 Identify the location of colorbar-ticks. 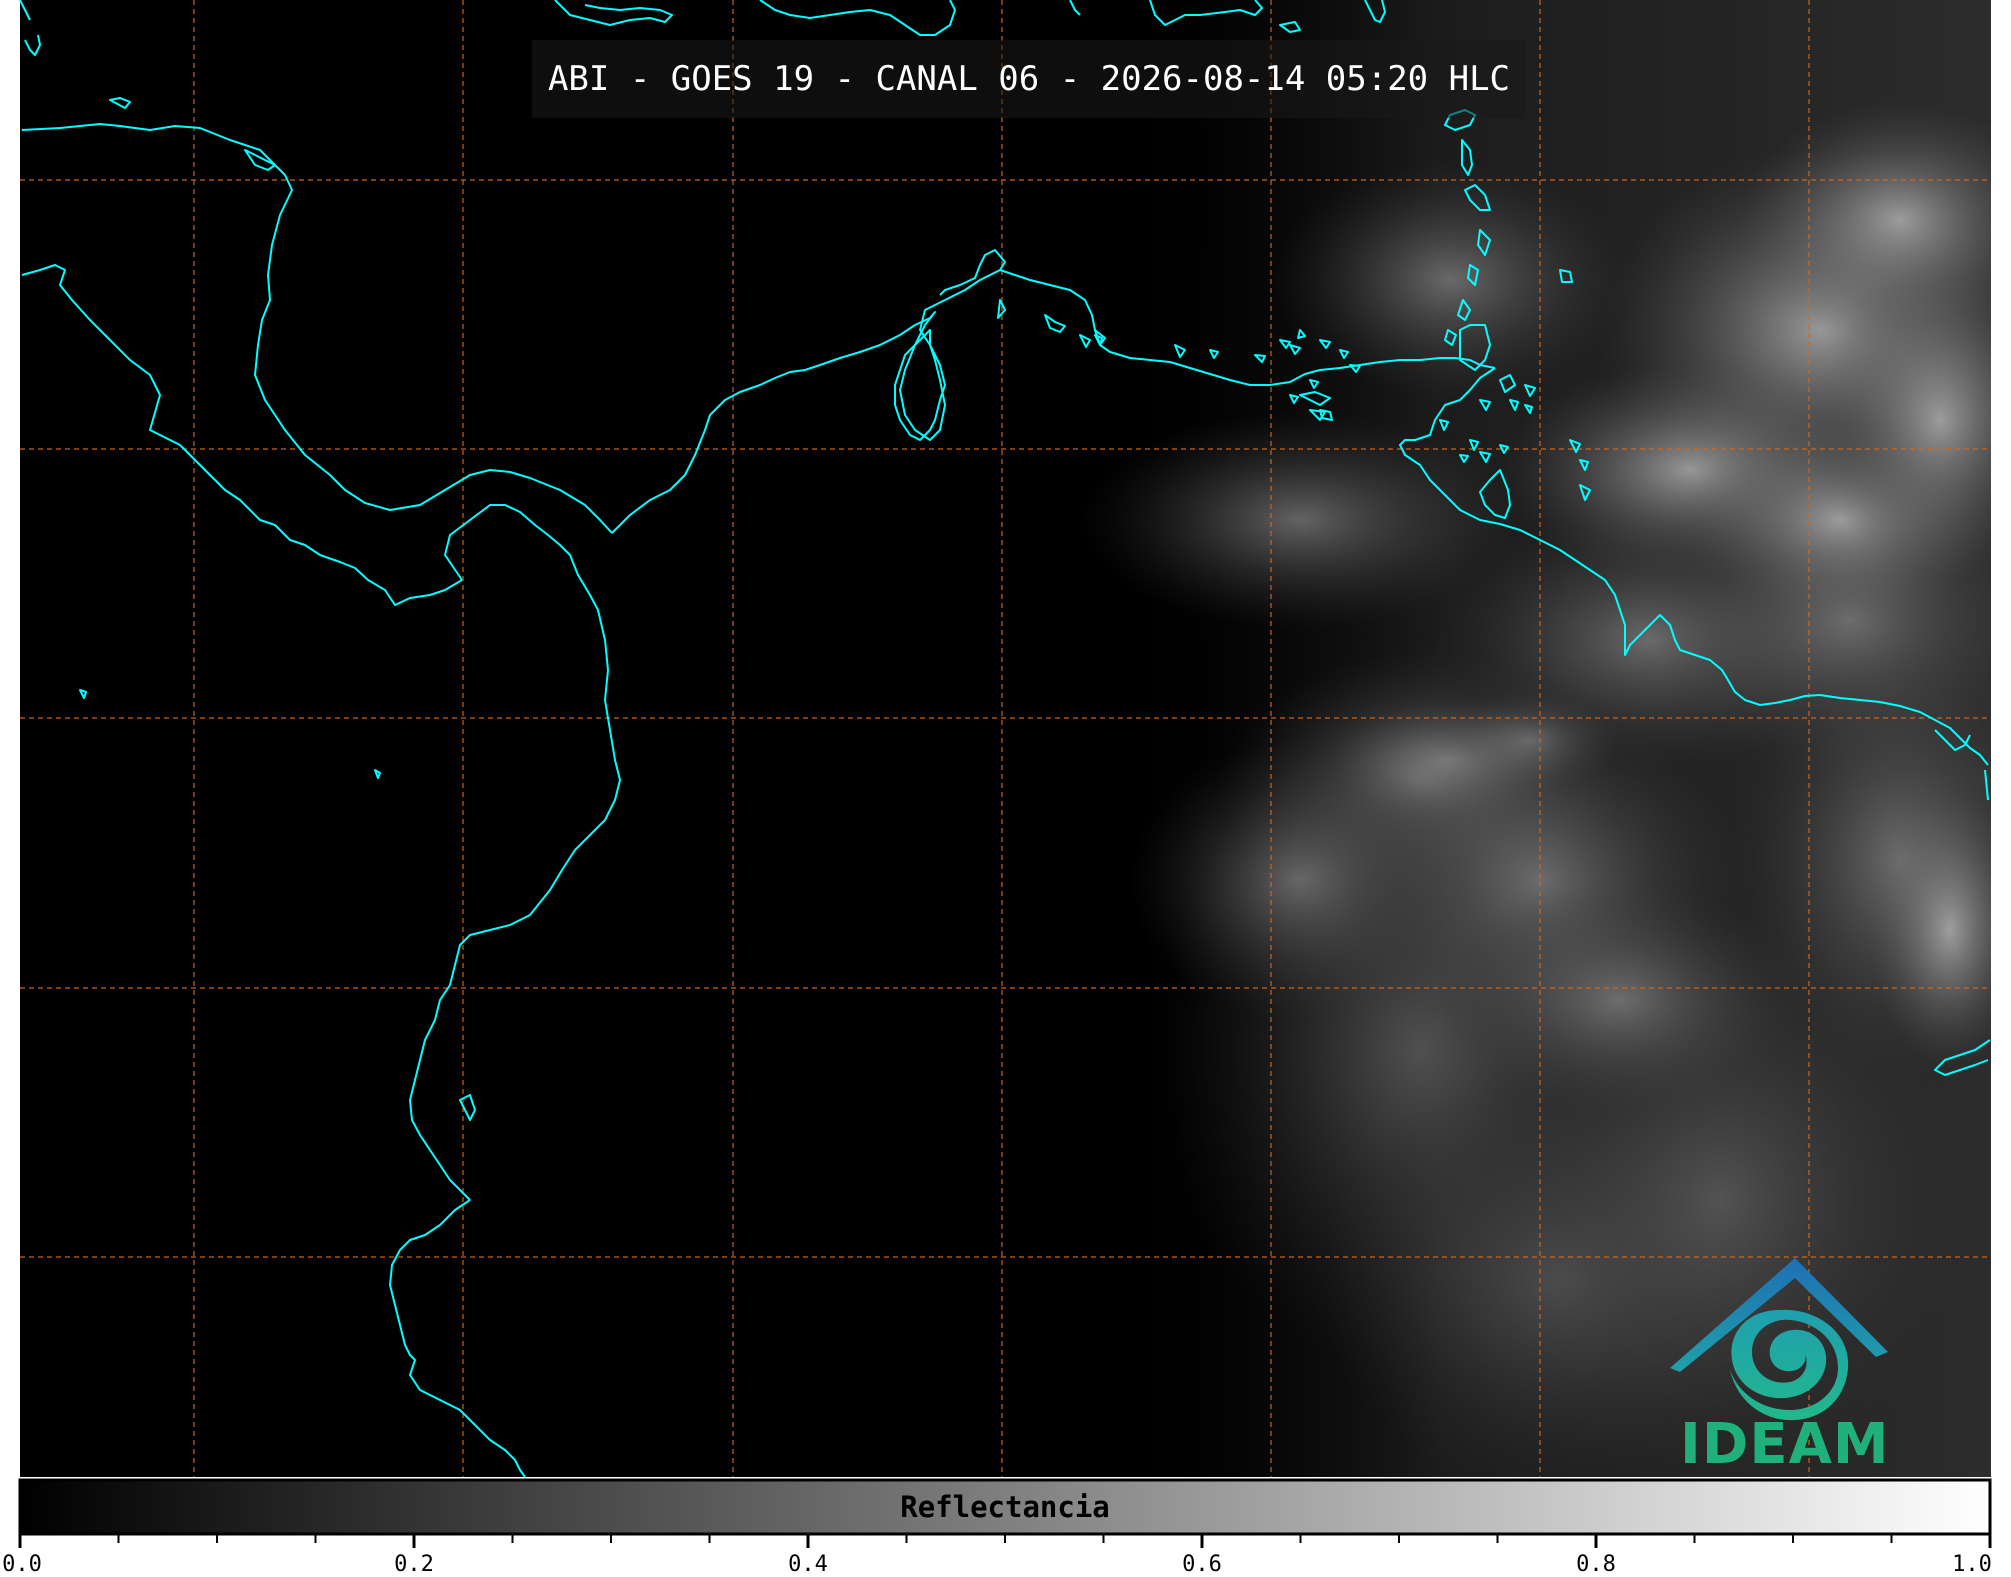
(1005, 1541).